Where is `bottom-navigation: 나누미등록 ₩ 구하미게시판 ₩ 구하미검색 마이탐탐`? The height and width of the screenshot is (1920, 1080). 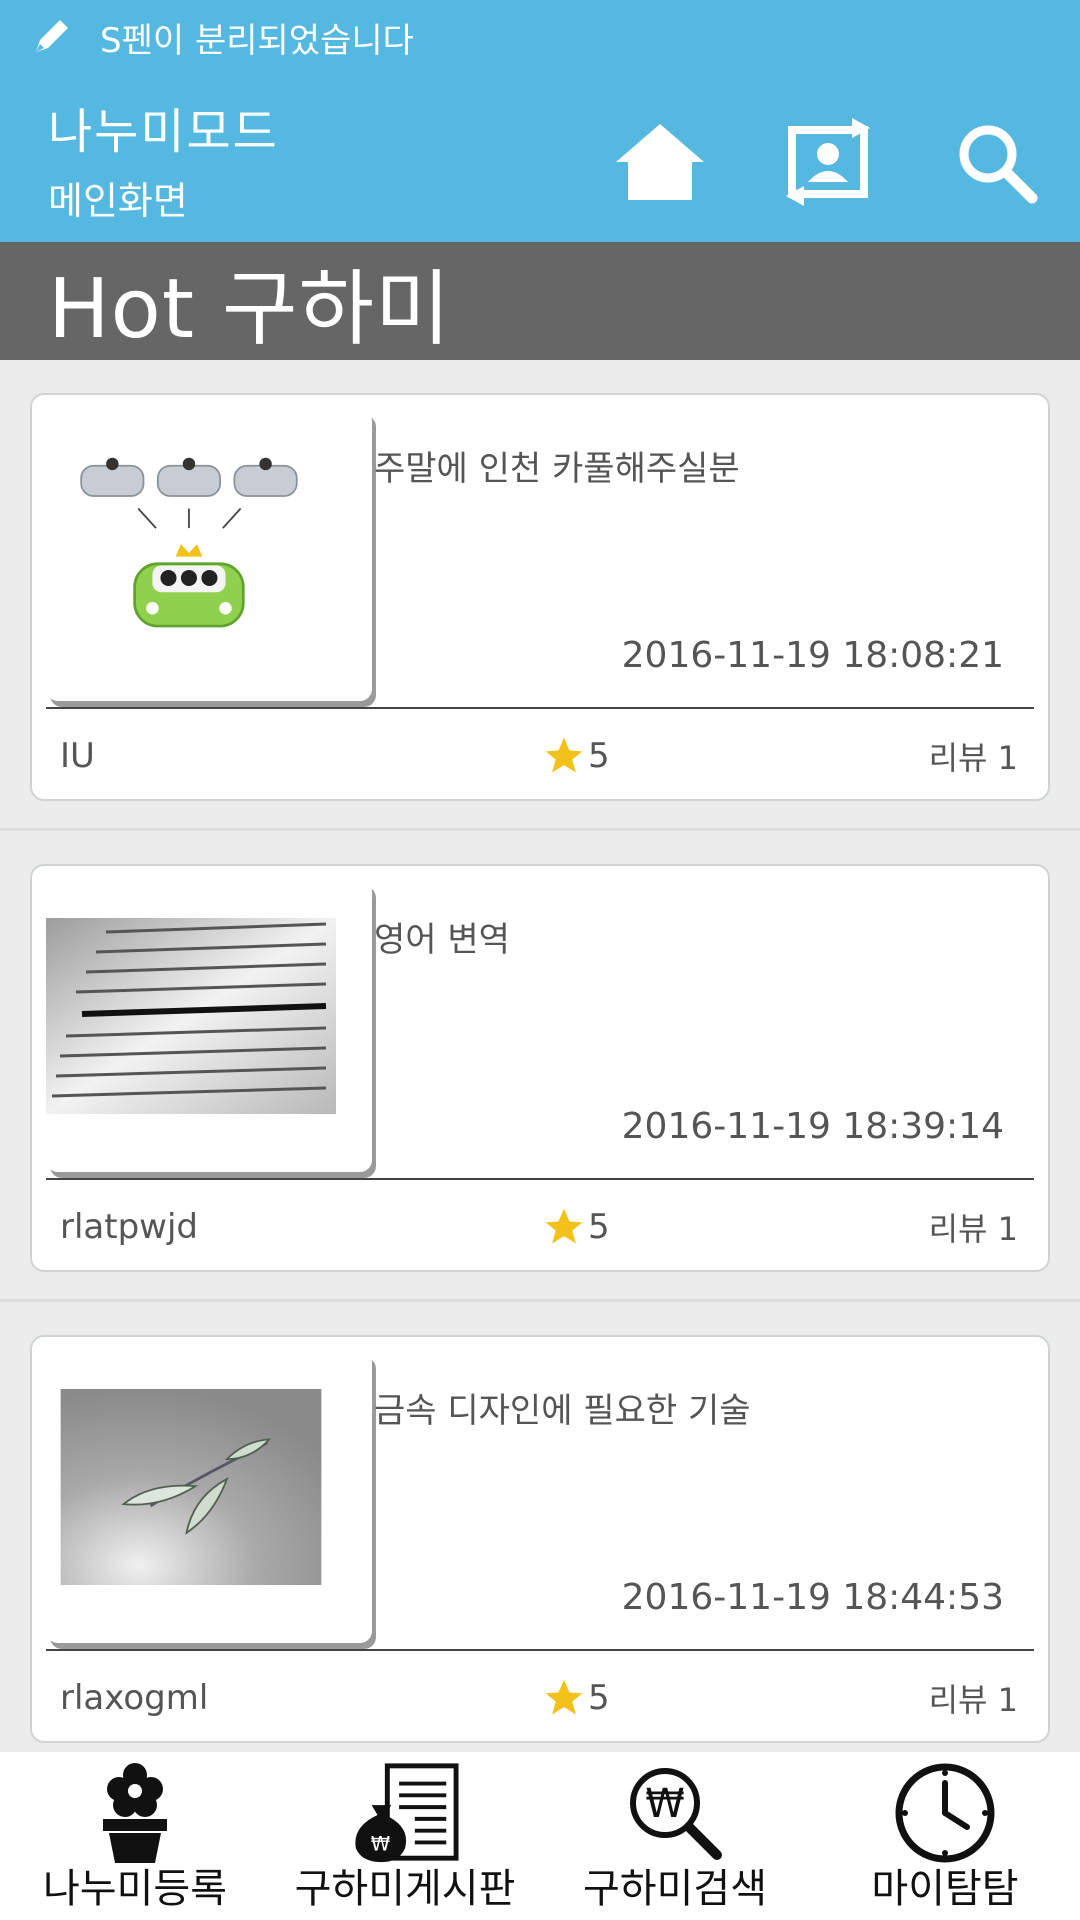
bottom-navigation: 나누미등록 ₩ 구하미게시판 ₩ 구하미검색 마이탐탐 is located at coordinates (540, 1836).